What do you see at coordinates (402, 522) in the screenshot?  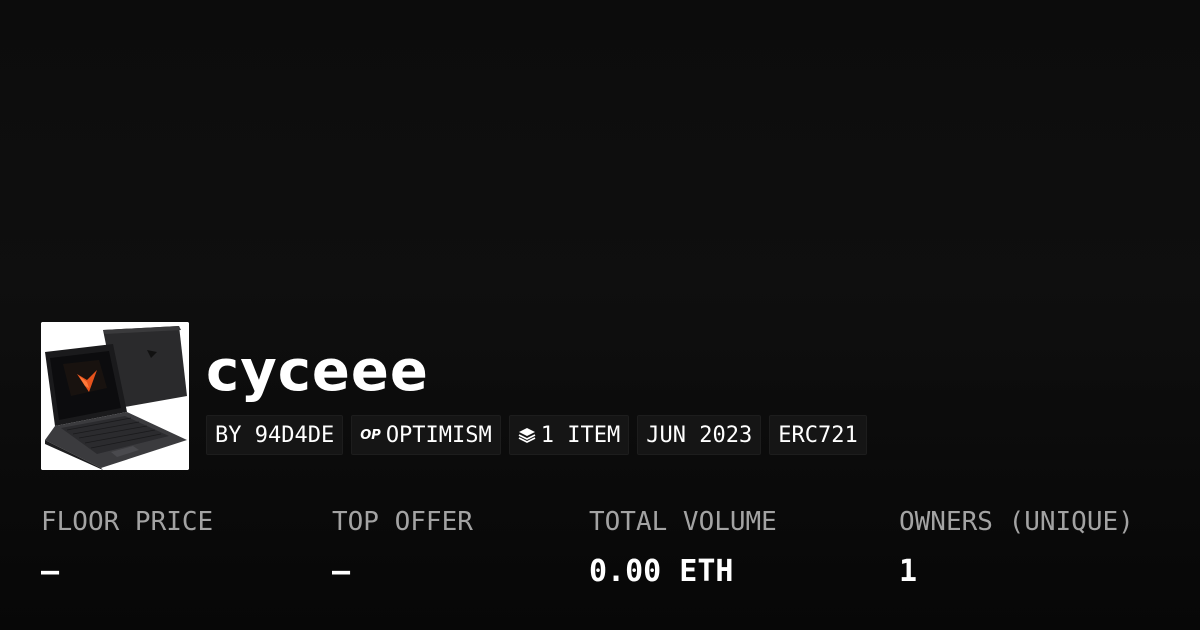 I see `top-offer-label: TOP OFFER` at bounding box center [402, 522].